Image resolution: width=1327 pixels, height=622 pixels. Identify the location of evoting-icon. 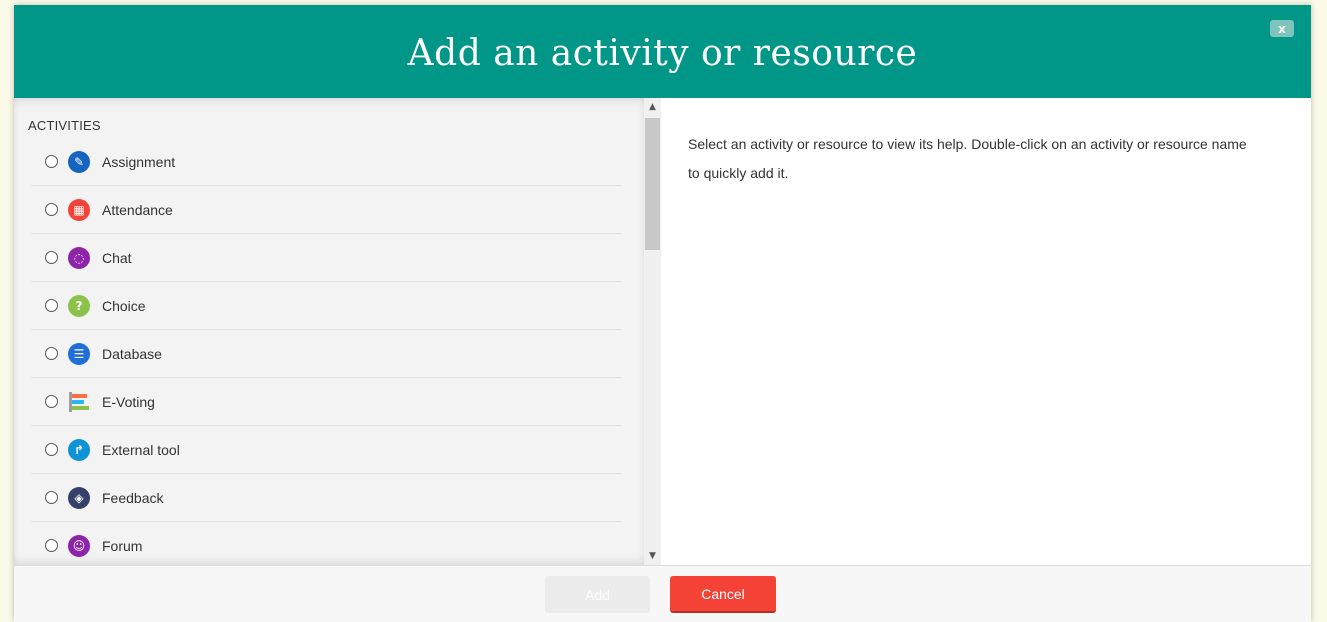
(79, 402).